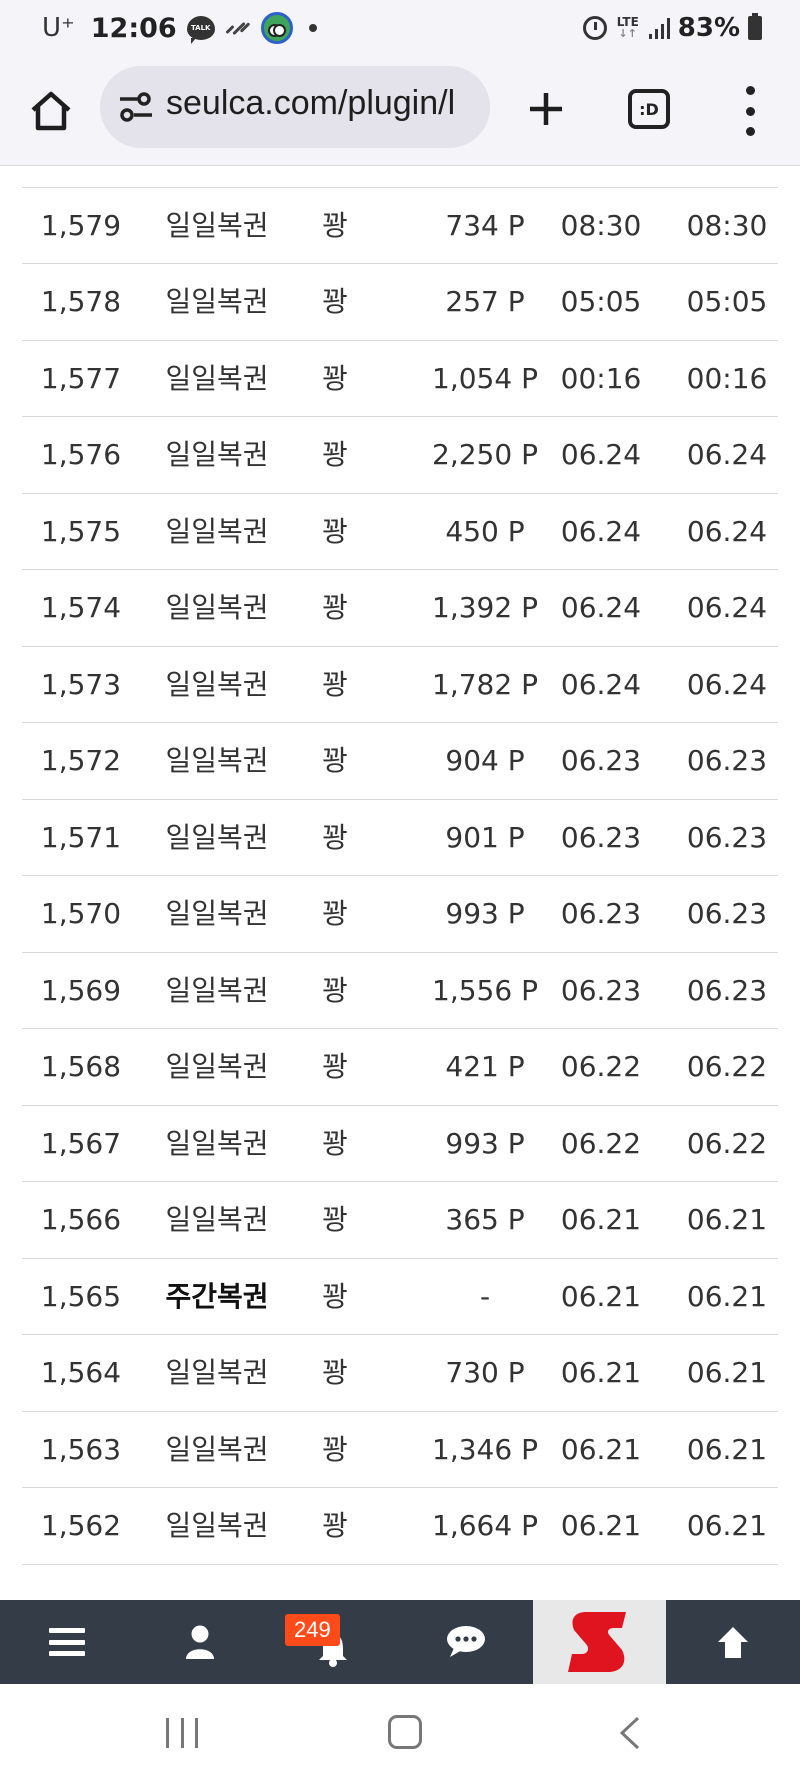 This screenshot has width=800, height=1784. What do you see at coordinates (182, 1733) in the screenshot?
I see `recent-apps-icon` at bounding box center [182, 1733].